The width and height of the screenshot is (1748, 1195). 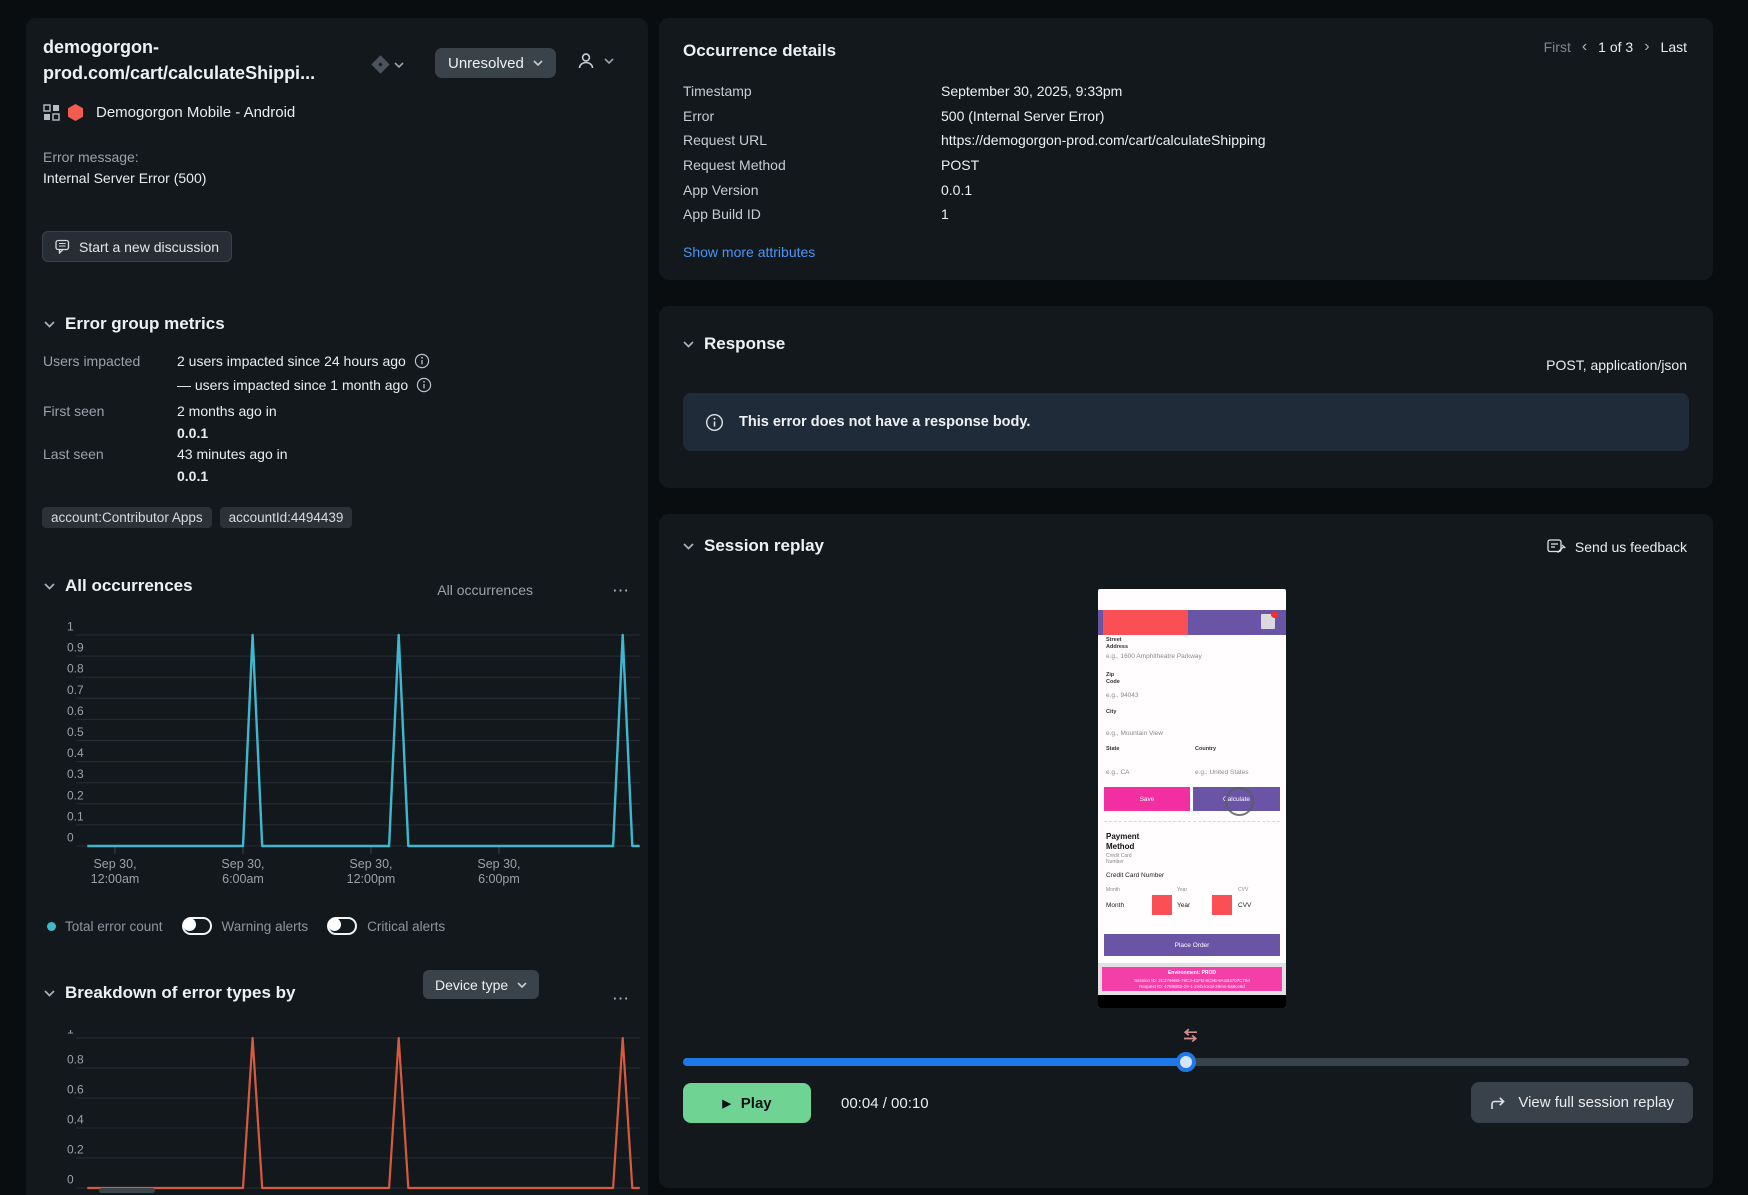 I want to click on occurrences-section-title: All occurrences, so click(x=129, y=585).